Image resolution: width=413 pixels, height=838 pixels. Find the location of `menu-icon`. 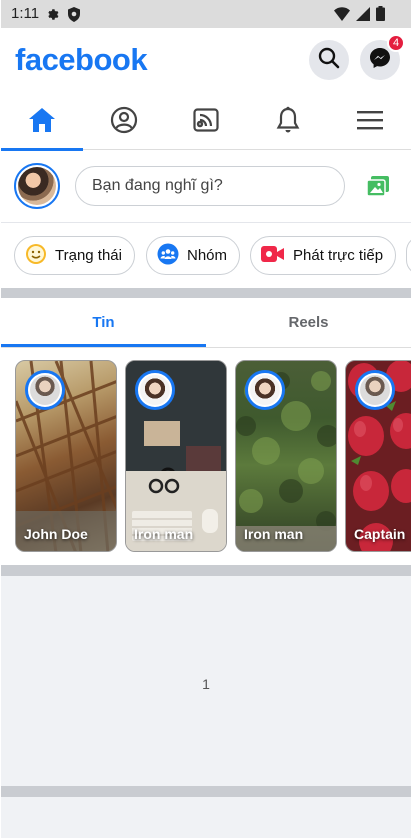

menu-icon is located at coordinates (370, 122).